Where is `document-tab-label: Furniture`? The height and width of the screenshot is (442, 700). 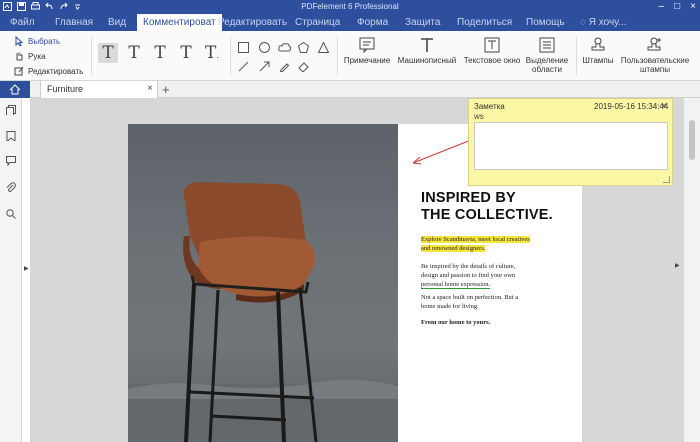
document-tab-label: Furniture is located at coordinates (65, 89).